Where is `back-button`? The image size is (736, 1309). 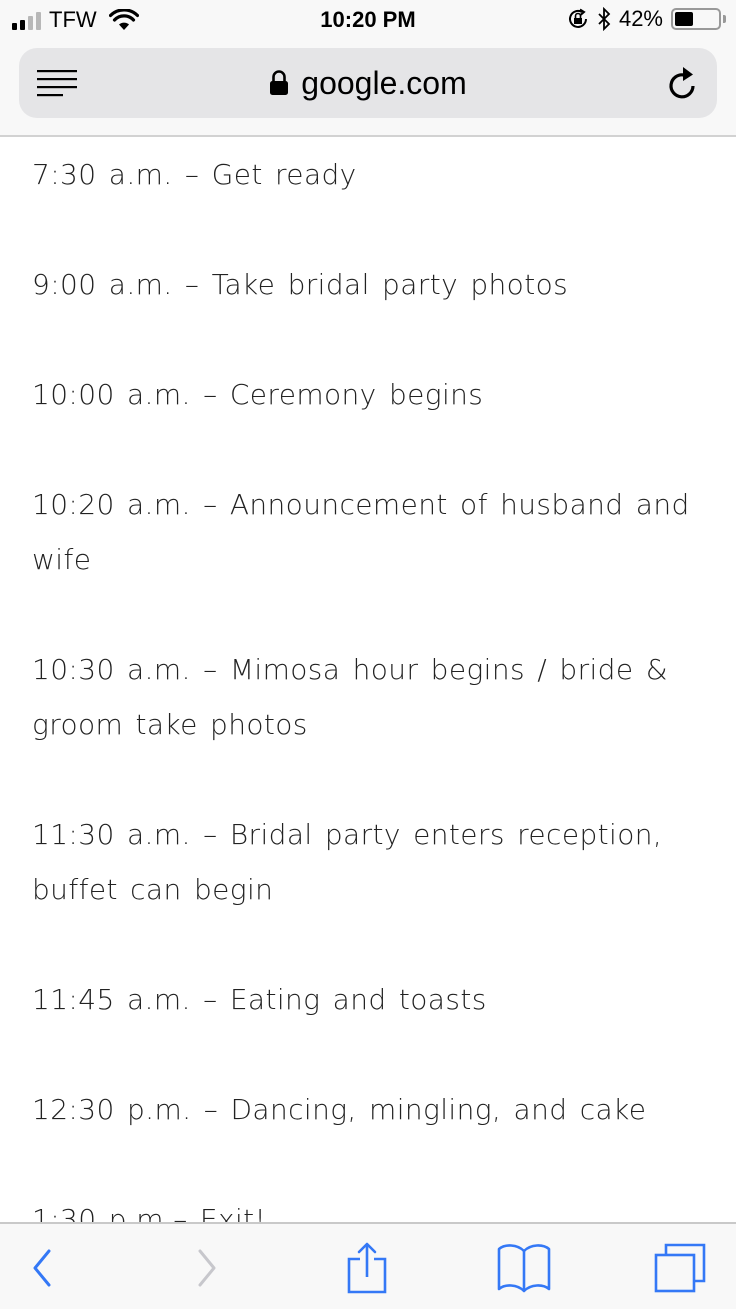
back-button is located at coordinates (42, 1268).